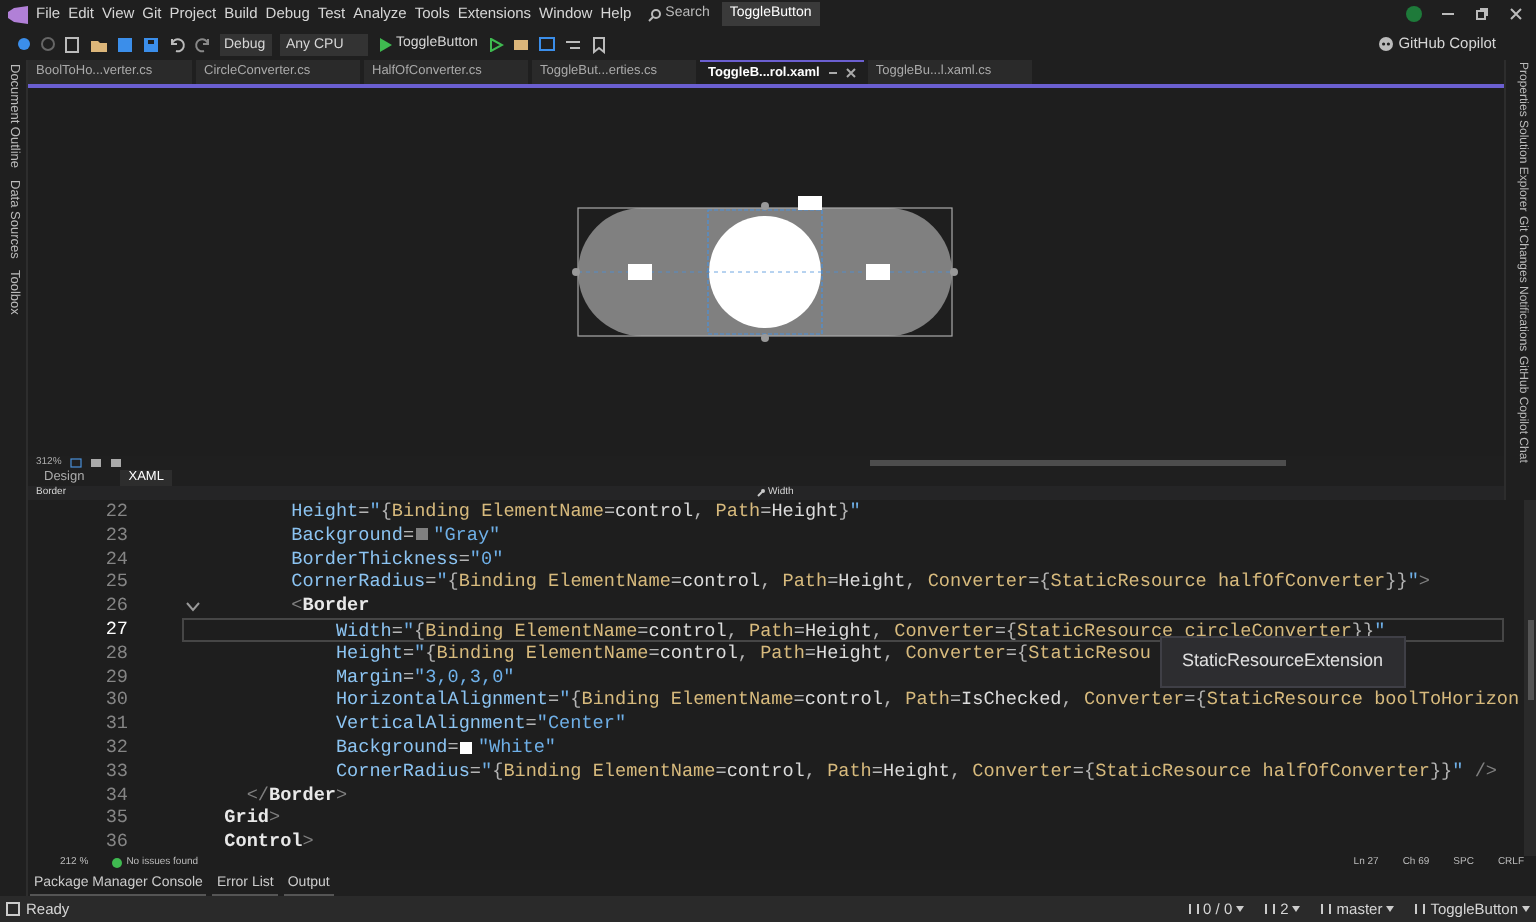 The height and width of the screenshot is (922, 1536). What do you see at coordinates (193, 606) in the screenshot?
I see `chevron-down-icon` at bounding box center [193, 606].